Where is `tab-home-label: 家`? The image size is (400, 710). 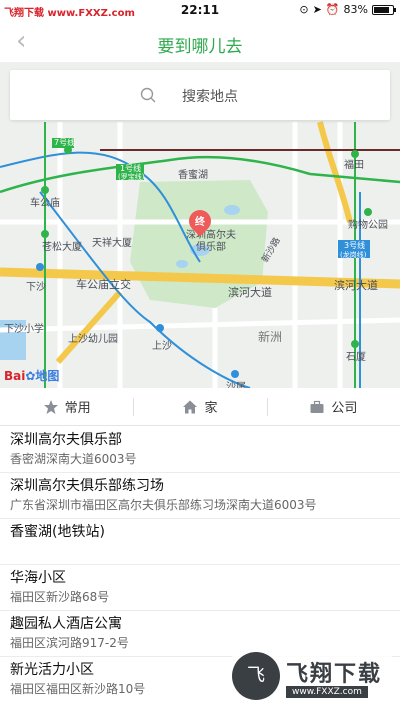 tab-home-label: 家 is located at coordinates (211, 408).